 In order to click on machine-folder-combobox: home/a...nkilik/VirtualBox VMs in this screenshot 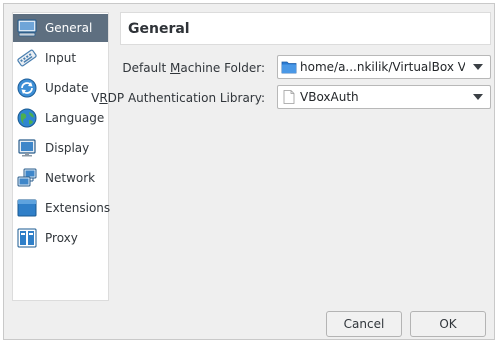, I will do `click(384, 67)`.